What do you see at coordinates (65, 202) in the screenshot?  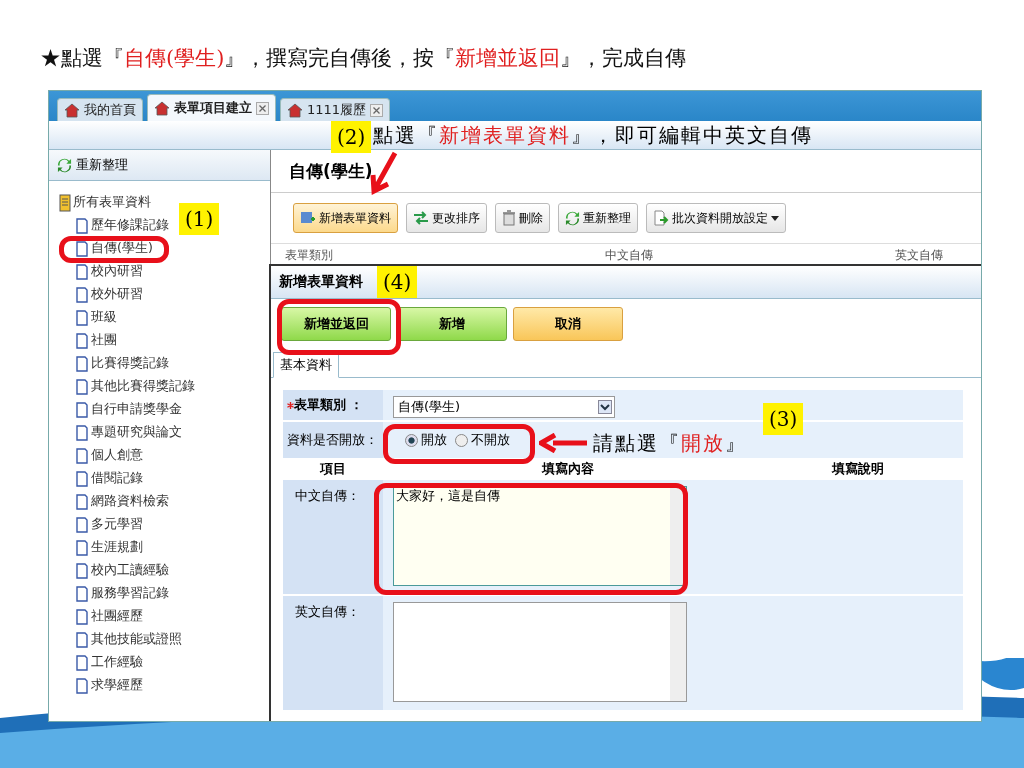 I see `notebook-icon` at bounding box center [65, 202].